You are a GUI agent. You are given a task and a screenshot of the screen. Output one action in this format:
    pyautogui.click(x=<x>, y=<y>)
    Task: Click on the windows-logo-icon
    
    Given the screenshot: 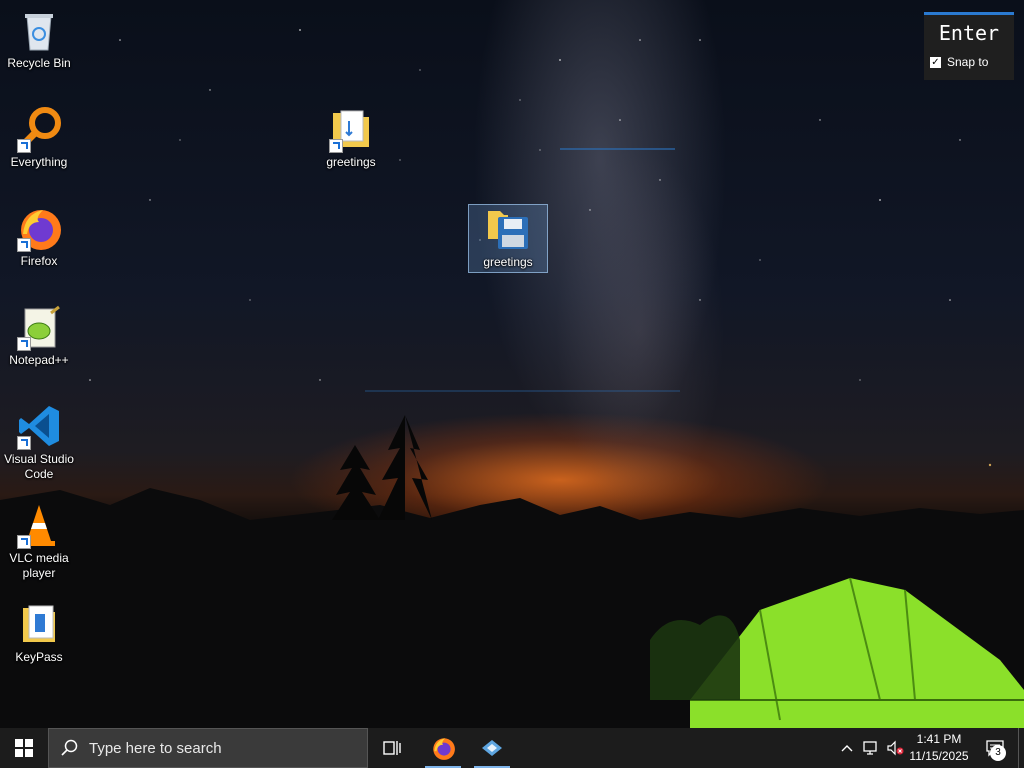 What is the action you would take?
    pyautogui.click(x=24, y=748)
    